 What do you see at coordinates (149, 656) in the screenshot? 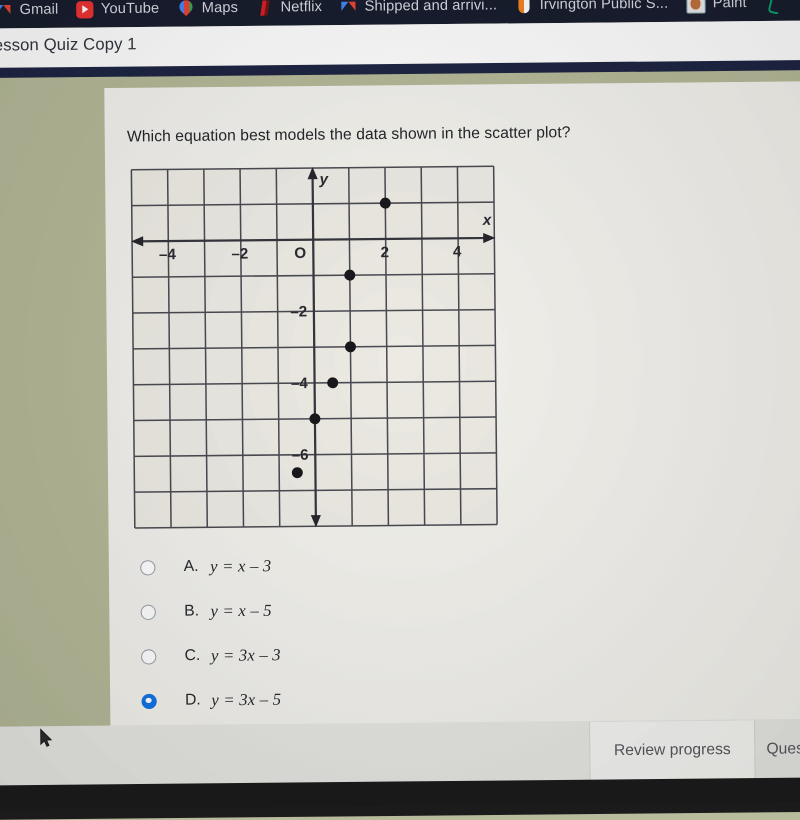
I see `radio-option-c` at bounding box center [149, 656].